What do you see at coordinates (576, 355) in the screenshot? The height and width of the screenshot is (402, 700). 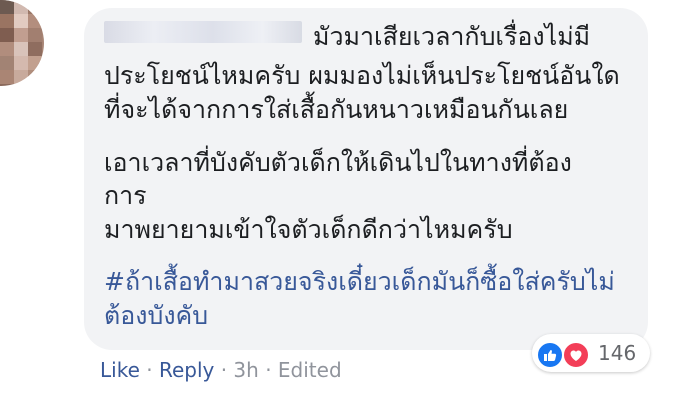 I see `love-icon` at bounding box center [576, 355].